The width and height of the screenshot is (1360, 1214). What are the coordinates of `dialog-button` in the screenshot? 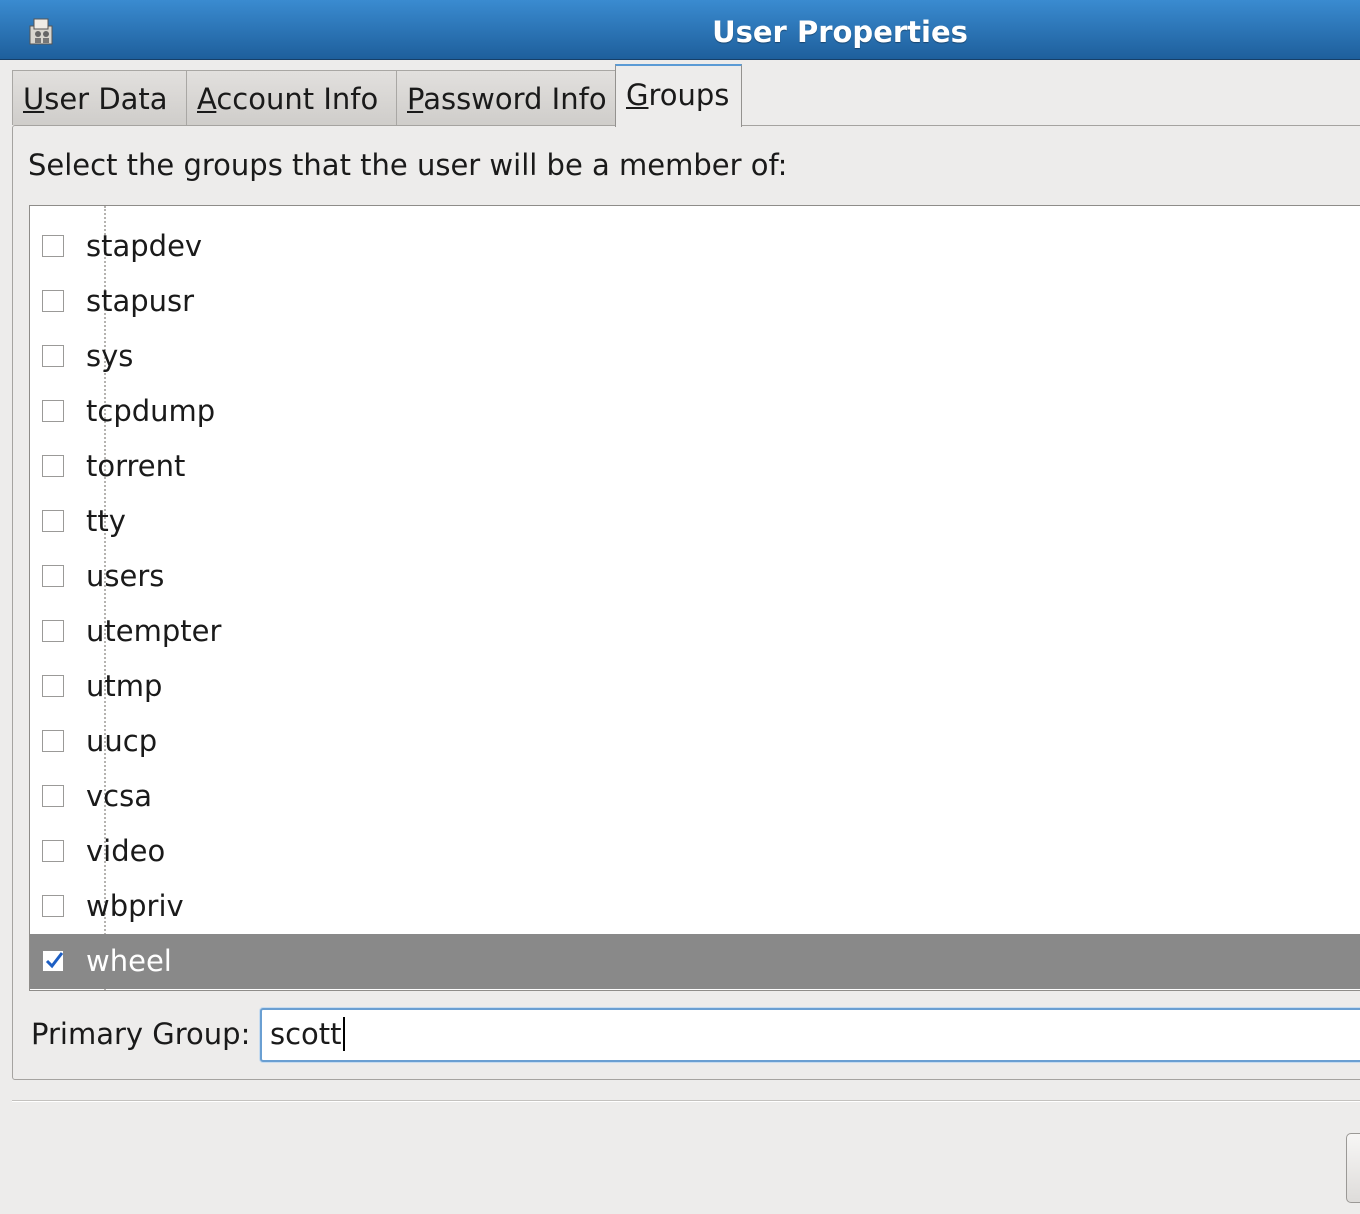 It's located at (1353, 1168).